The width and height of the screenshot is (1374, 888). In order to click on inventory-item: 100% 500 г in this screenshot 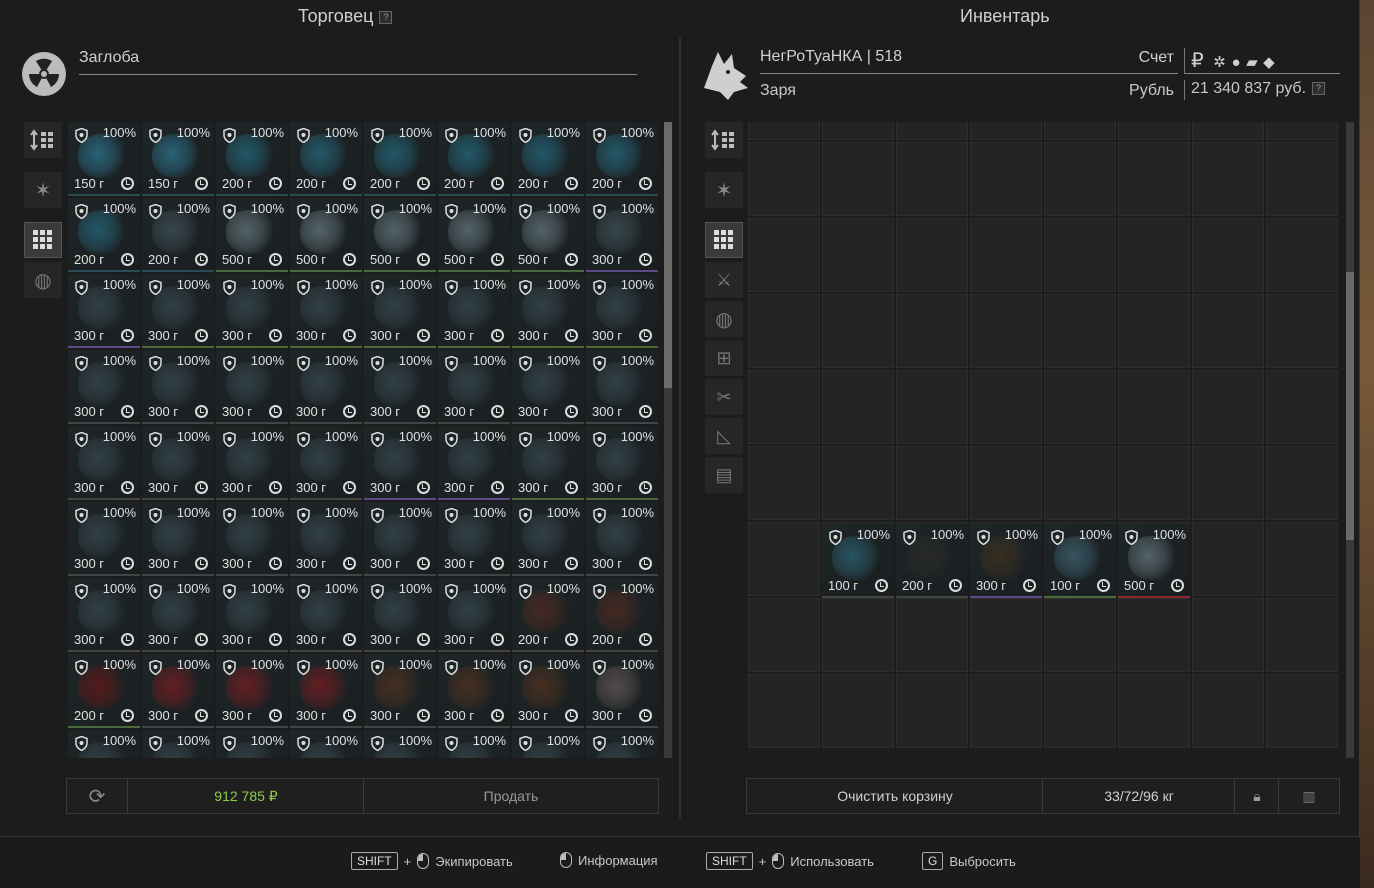, I will do `click(1154, 561)`.